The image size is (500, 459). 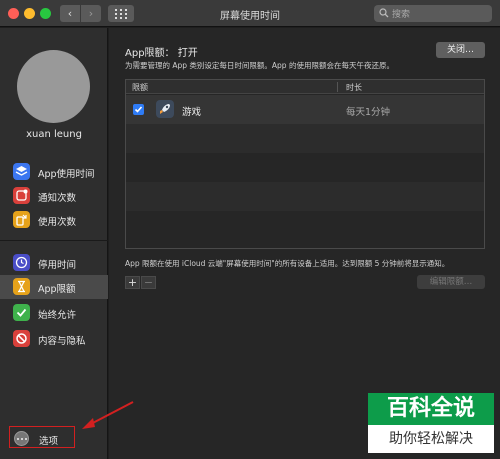 What do you see at coordinates (431, 439) in the screenshot?
I see `watermark-tagline: 助你轻松解决` at bounding box center [431, 439].